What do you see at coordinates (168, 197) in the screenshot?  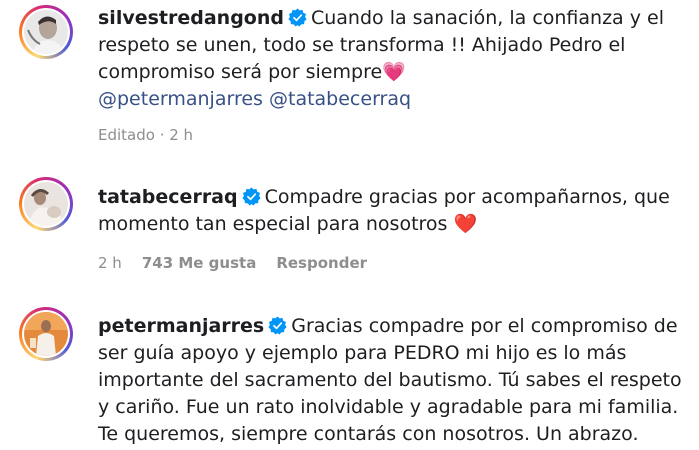 I see `username: tatabecerraq` at bounding box center [168, 197].